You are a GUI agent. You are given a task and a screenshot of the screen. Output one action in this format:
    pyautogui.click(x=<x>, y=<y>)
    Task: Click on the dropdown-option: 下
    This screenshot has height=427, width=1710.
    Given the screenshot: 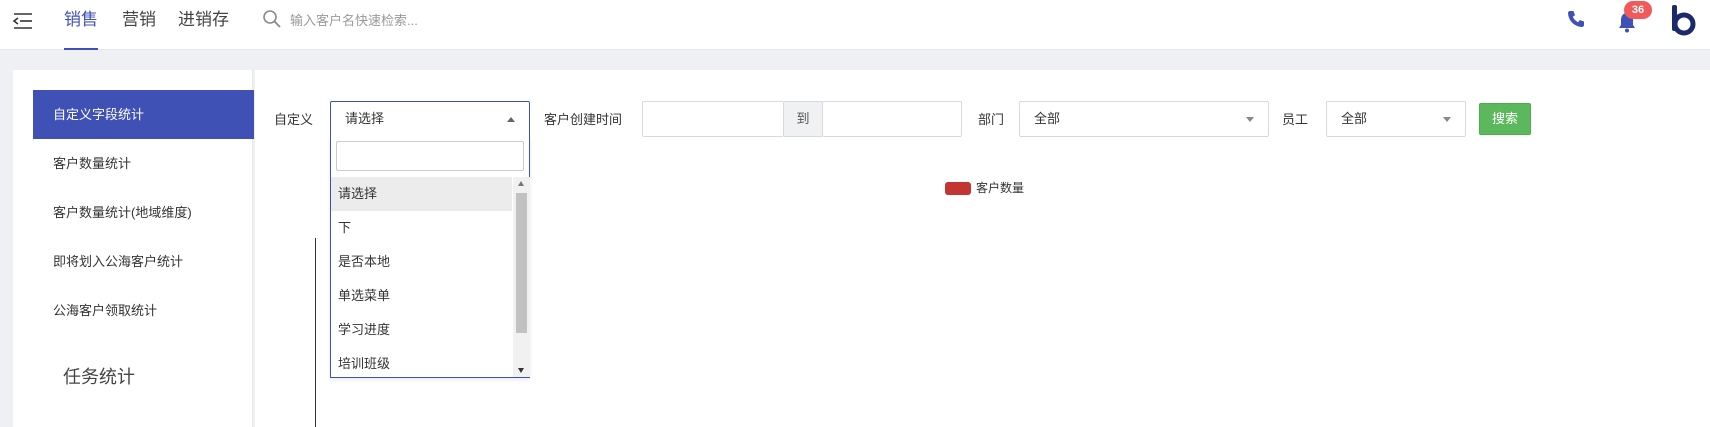 What is the action you would take?
    pyautogui.click(x=421, y=228)
    